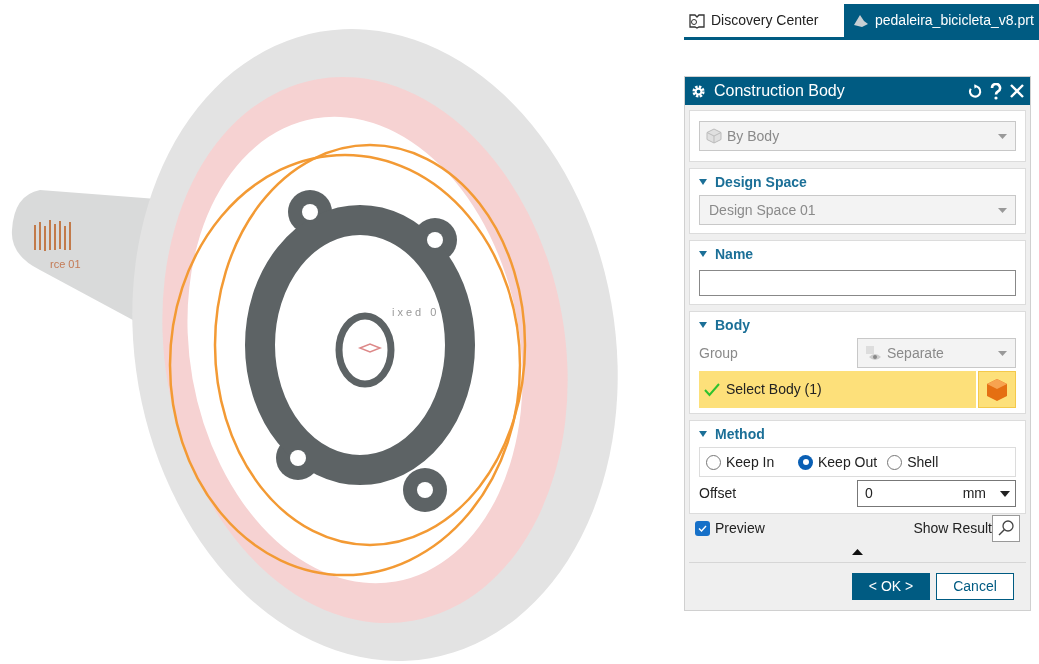 The height and width of the screenshot is (664, 1039). What do you see at coordinates (857, 551) in the screenshot?
I see `collapse-arrow-icon` at bounding box center [857, 551].